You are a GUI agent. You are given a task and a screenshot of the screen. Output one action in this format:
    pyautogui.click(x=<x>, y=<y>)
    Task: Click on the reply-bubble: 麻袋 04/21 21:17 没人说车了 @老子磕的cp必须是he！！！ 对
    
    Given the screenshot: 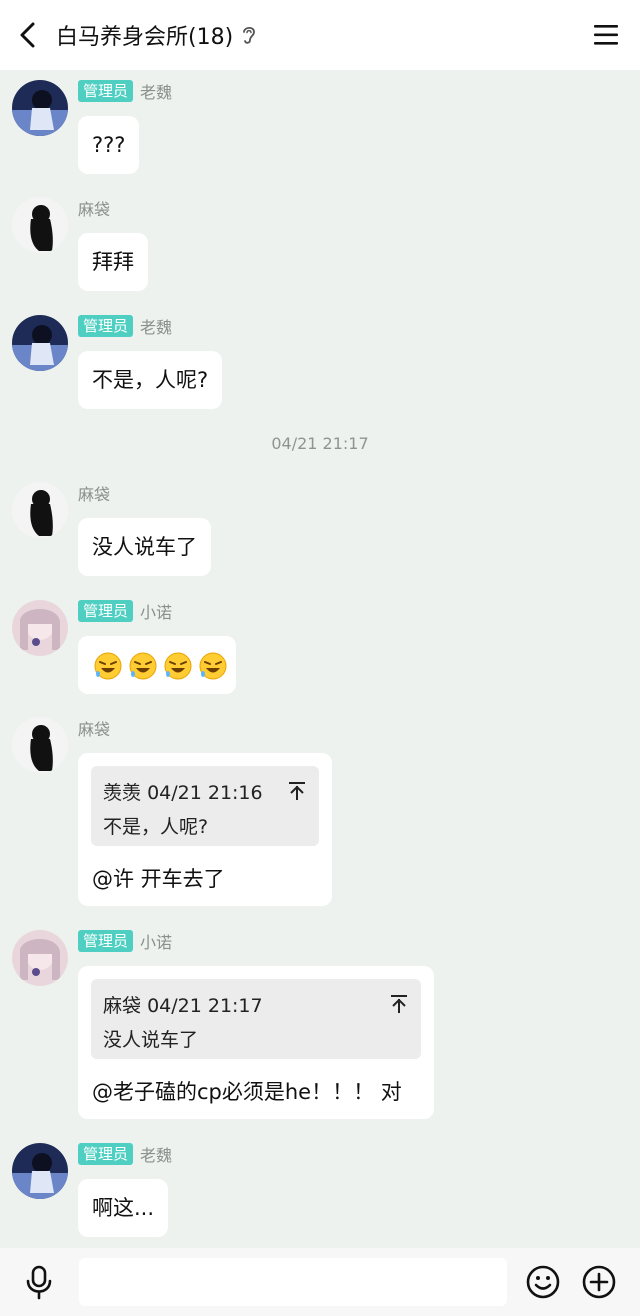 What is the action you would take?
    pyautogui.click(x=256, y=1042)
    